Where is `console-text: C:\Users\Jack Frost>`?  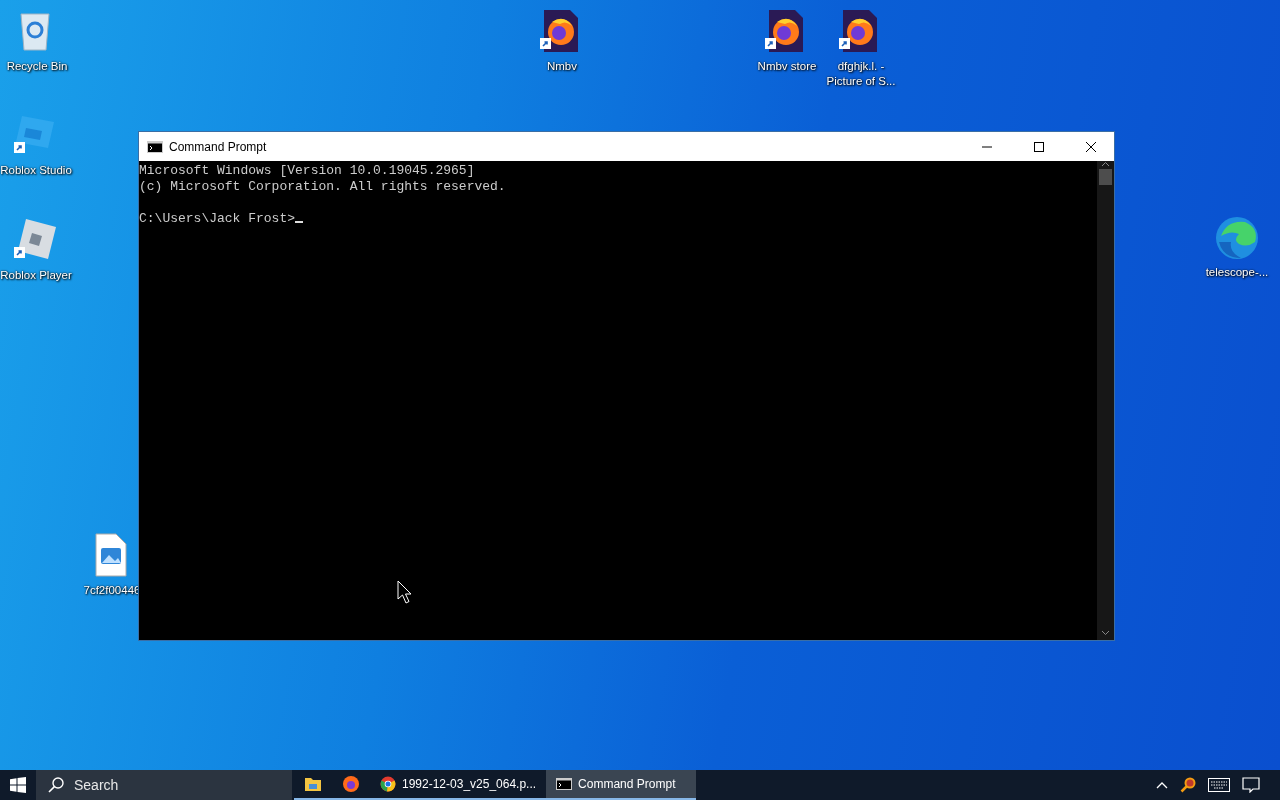 console-text: C:\Users\Jack Frost> is located at coordinates (217, 218).